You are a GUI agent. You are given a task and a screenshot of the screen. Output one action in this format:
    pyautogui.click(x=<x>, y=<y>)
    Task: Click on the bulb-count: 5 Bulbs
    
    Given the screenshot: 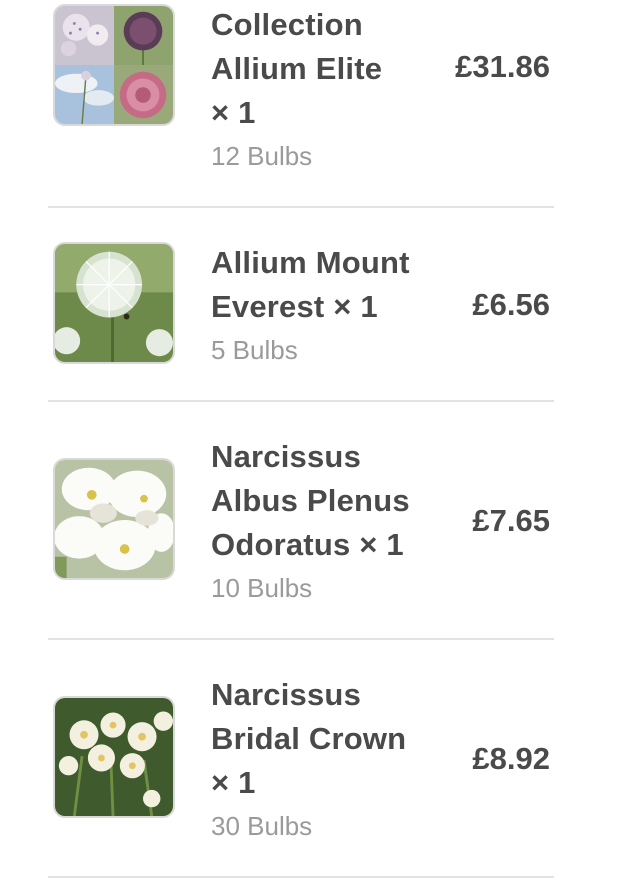 What is the action you would take?
    pyautogui.click(x=254, y=350)
    